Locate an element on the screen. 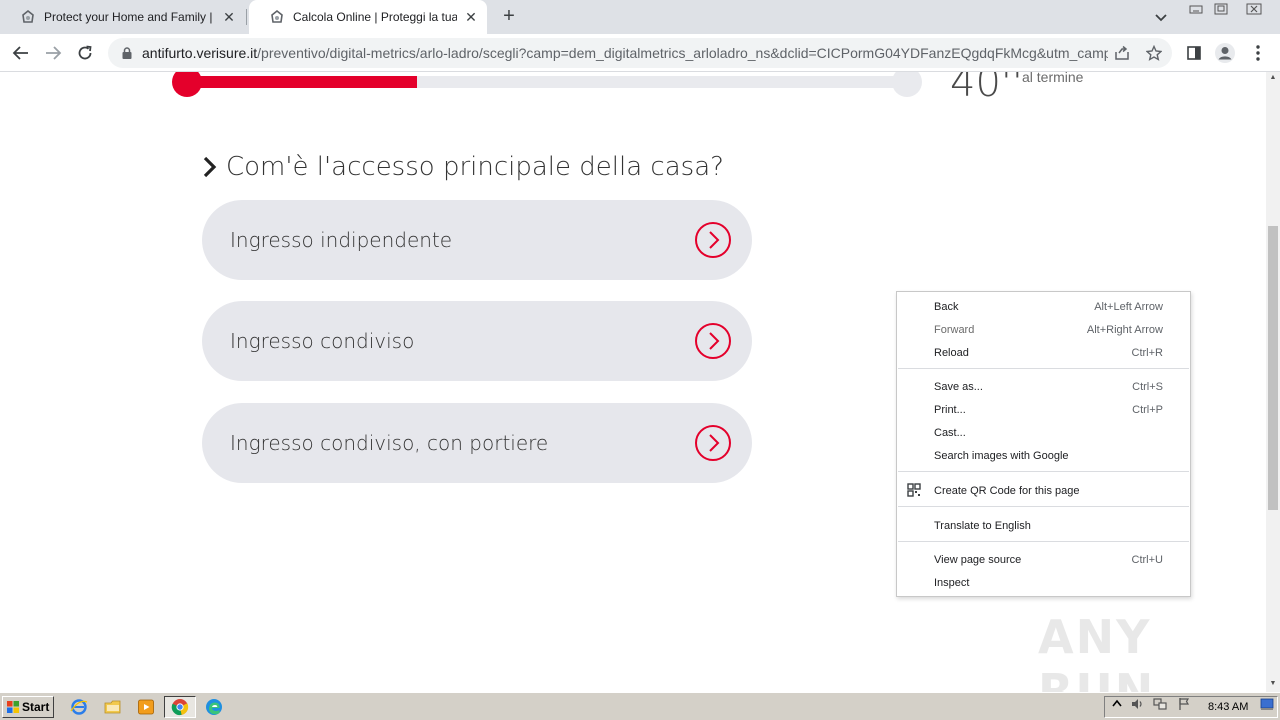 This screenshot has width=1280, height=720. menu-item-forward: Forward Alt+Right Arrow is located at coordinates (1043, 329).